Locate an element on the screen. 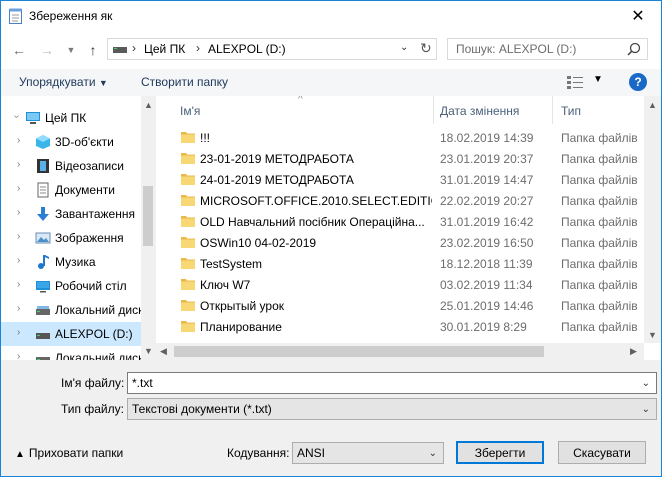  filename-input: *.txt ⌄ is located at coordinates (392, 383).